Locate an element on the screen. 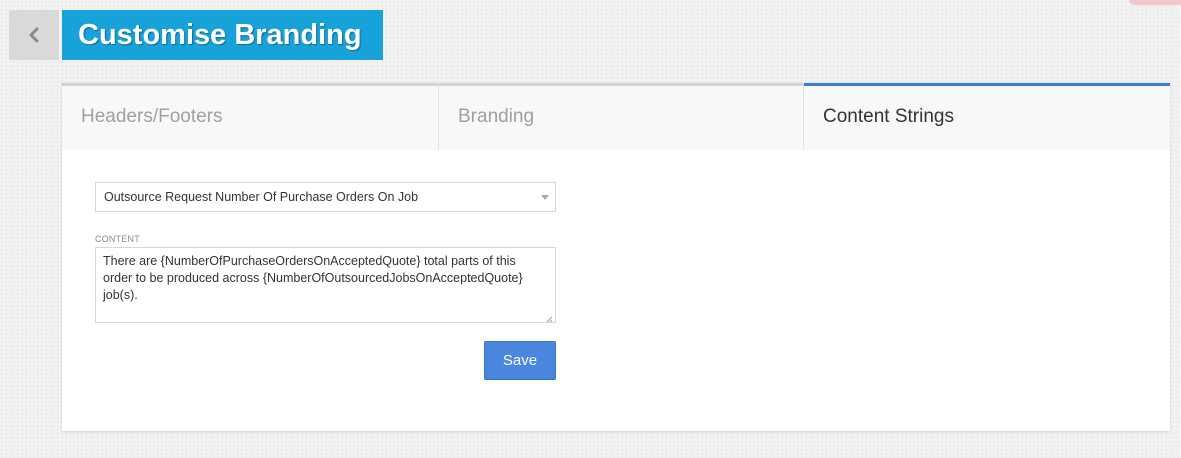 Image resolution: width=1181 pixels, height=458 pixels. tab-headers-footers: Headers/Footers is located at coordinates (250, 116).